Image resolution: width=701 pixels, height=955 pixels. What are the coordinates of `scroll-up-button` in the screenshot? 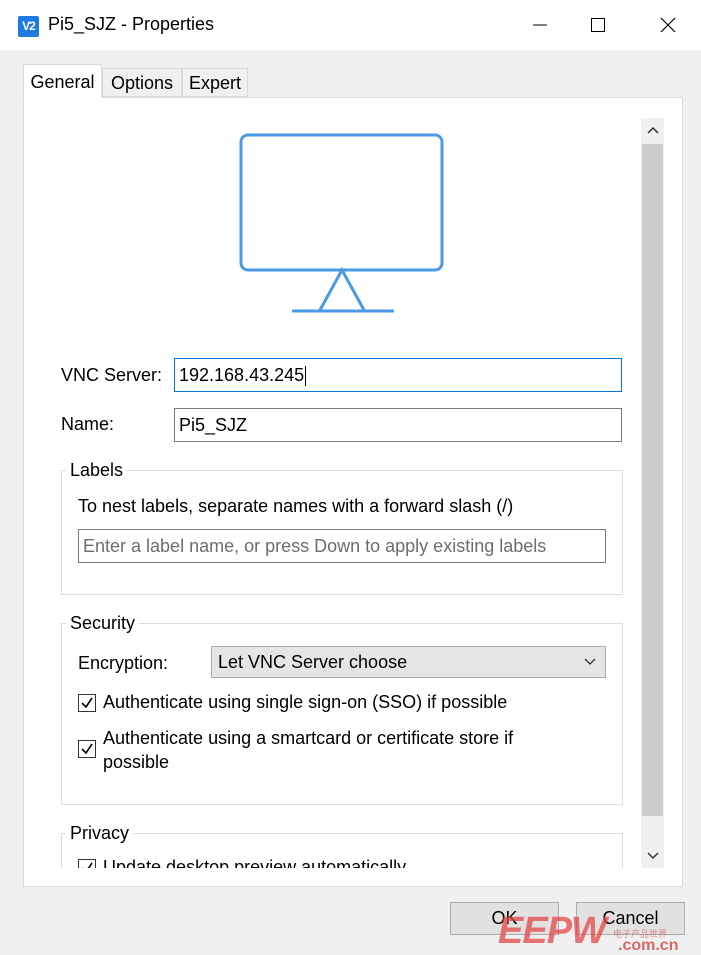 It's located at (652, 130).